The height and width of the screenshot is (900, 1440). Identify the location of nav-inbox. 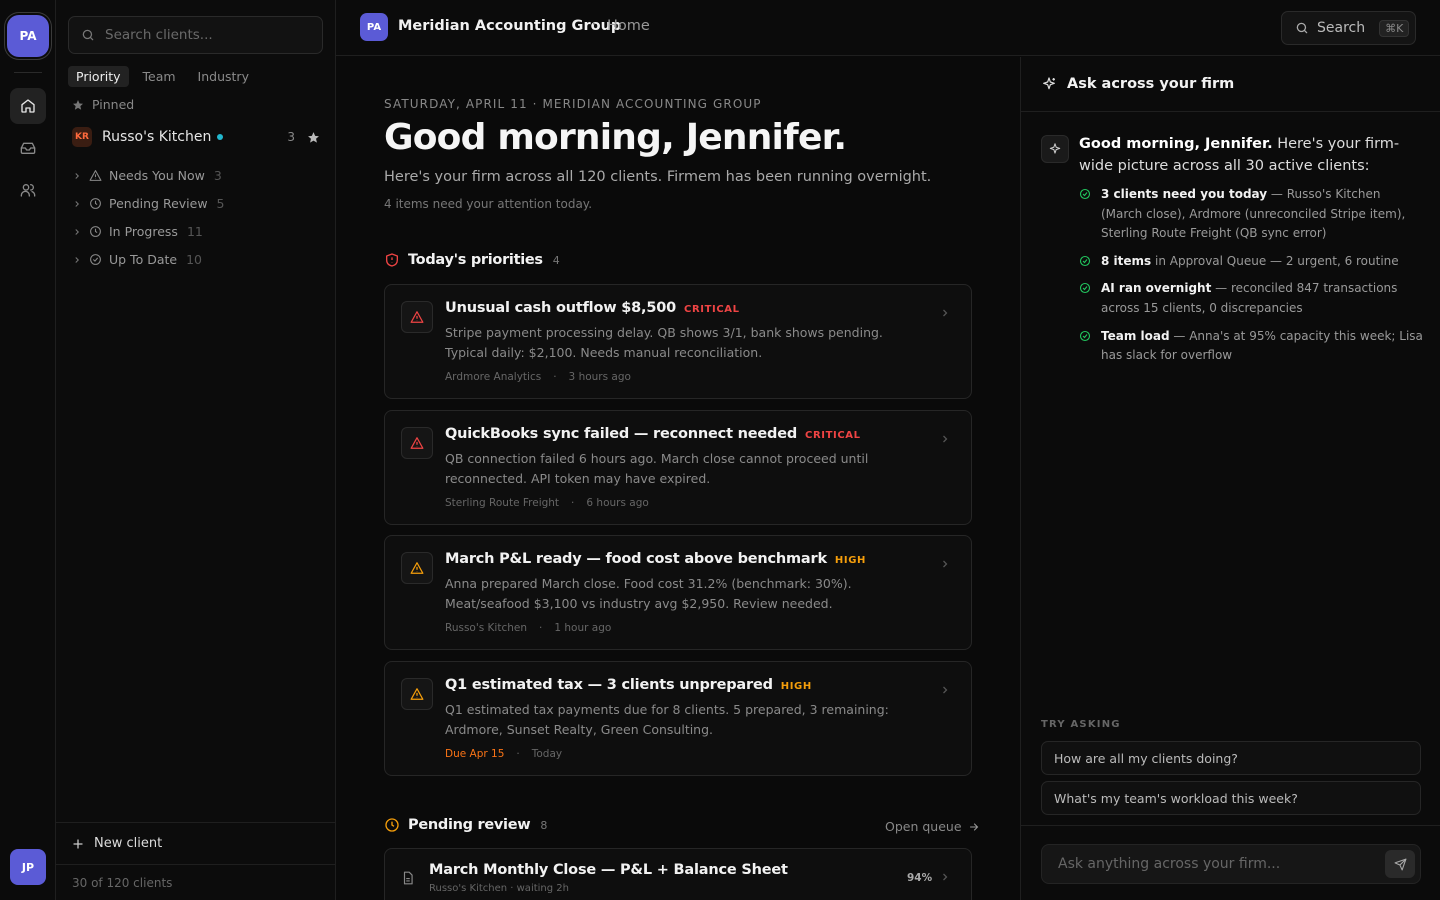
(28, 148).